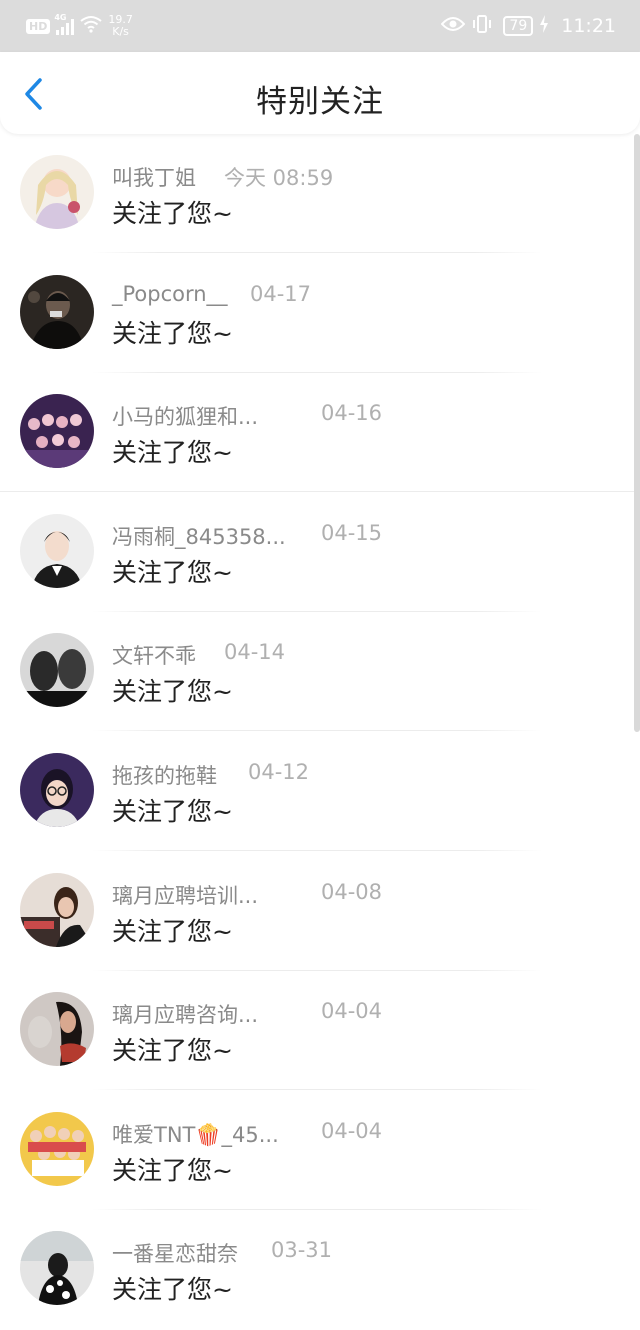 This screenshot has height=1330, width=640. What do you see at coordinates (91, 26) in the screenshot?
I see `wifi-icon` at bounding box center [91, 26].